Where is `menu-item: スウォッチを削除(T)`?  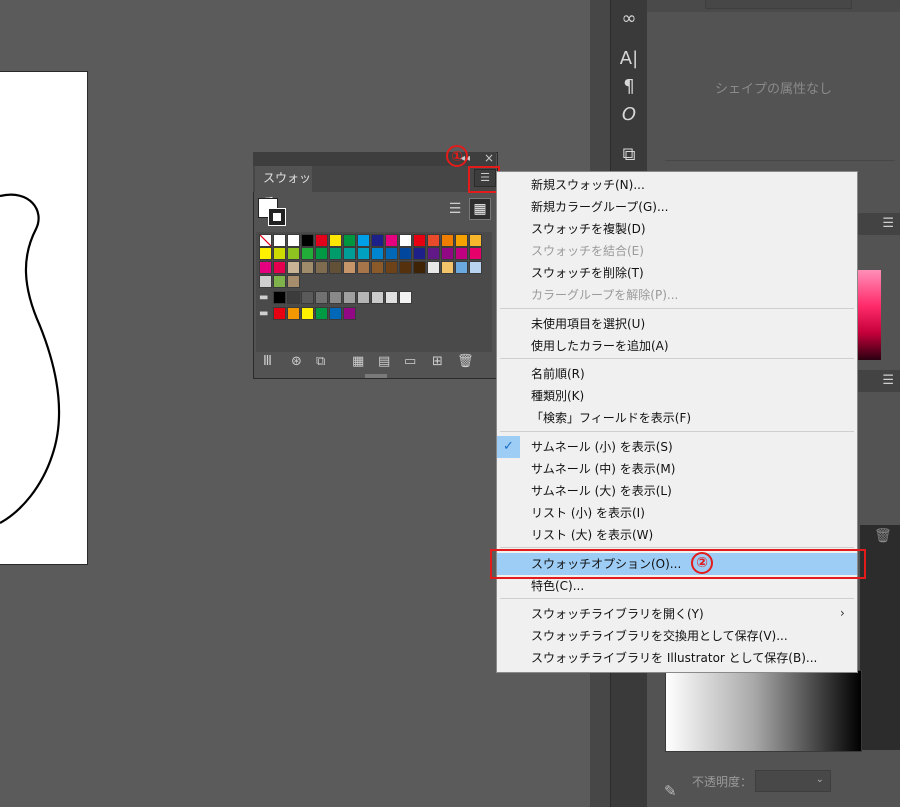
menu-item: スウォッチを削除(T) is located at coordinates (587, 273).